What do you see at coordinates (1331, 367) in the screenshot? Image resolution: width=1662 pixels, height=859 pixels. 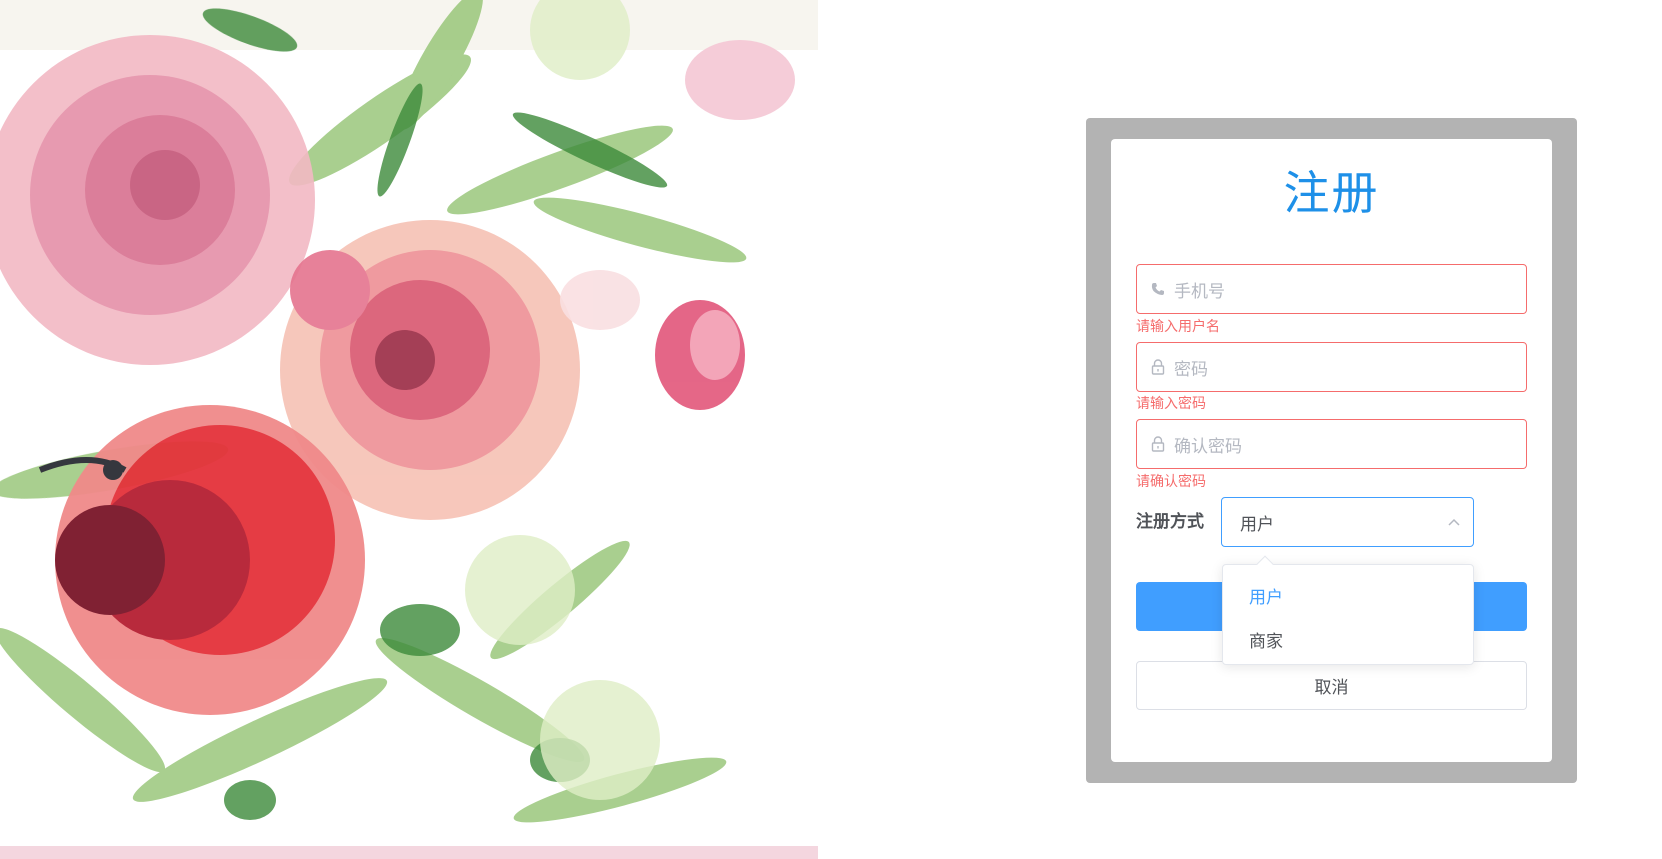 I see `password-field: 密码` at bounding box center [1331, 367].